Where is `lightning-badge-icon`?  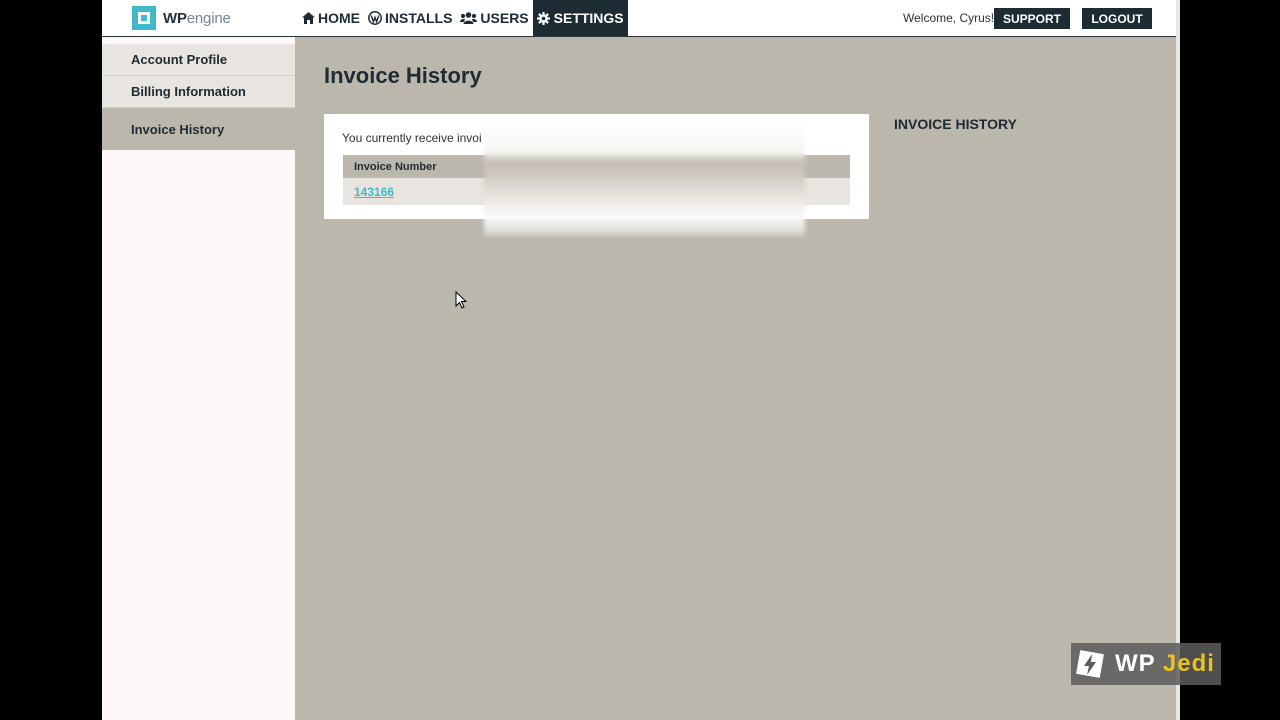 lightning-badge-icon is located at coordinates (1090, 664).